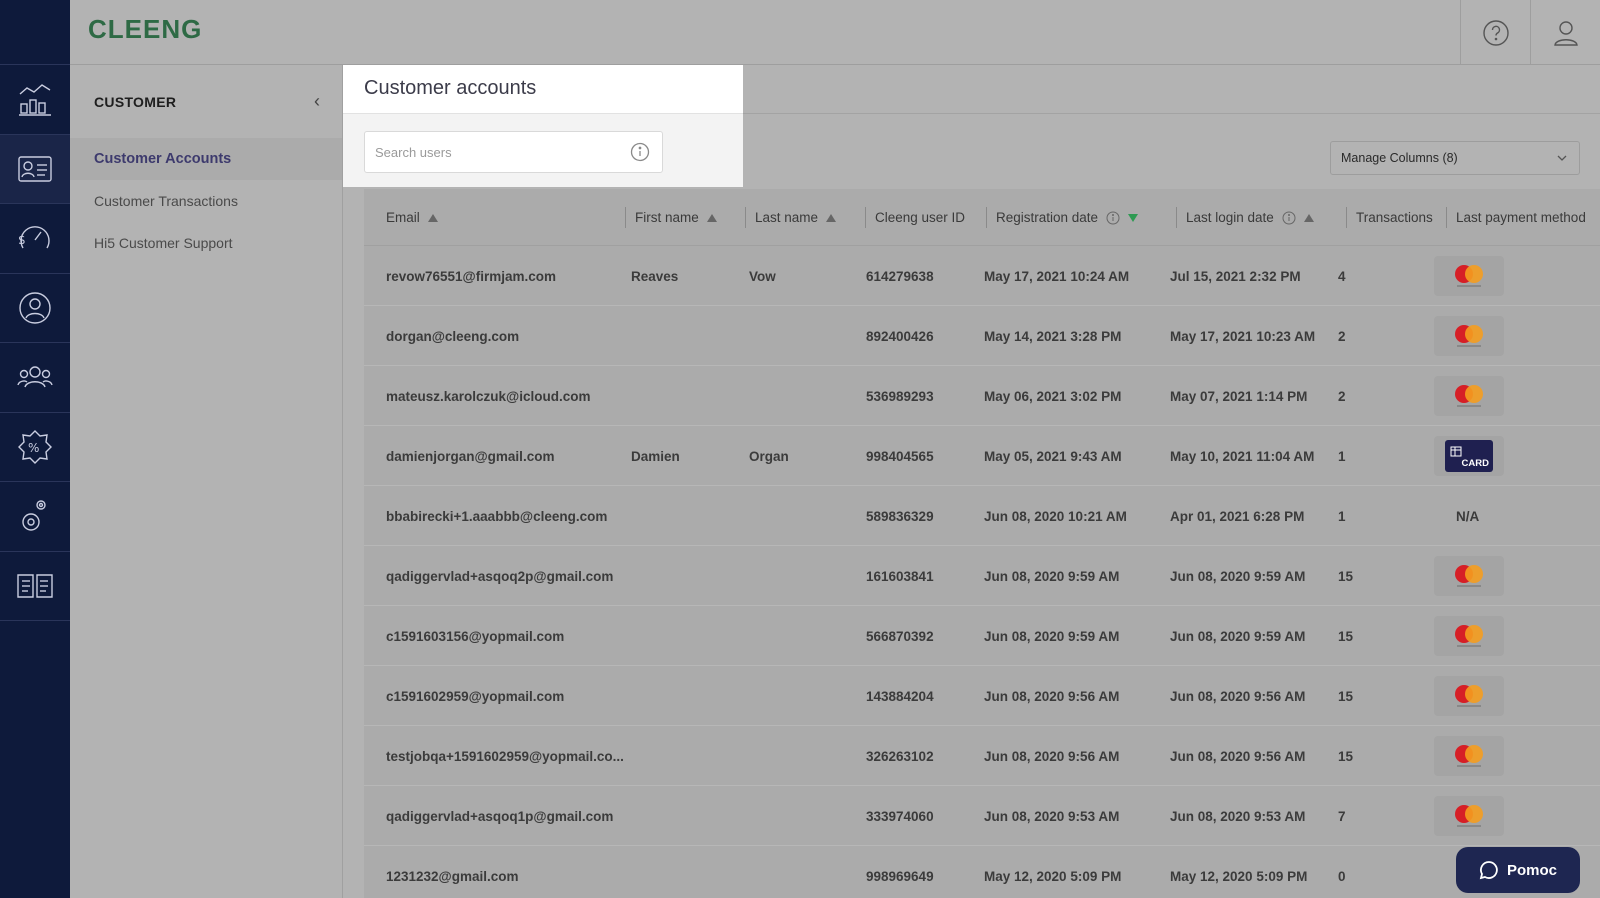 This screenshot has width=1600, height=898. What do you see at coordinates (1053, 396) in the screenshot?
I see `cell-reg: May 06, 2021 3:02 PM` at bounding box center [1053, 396].